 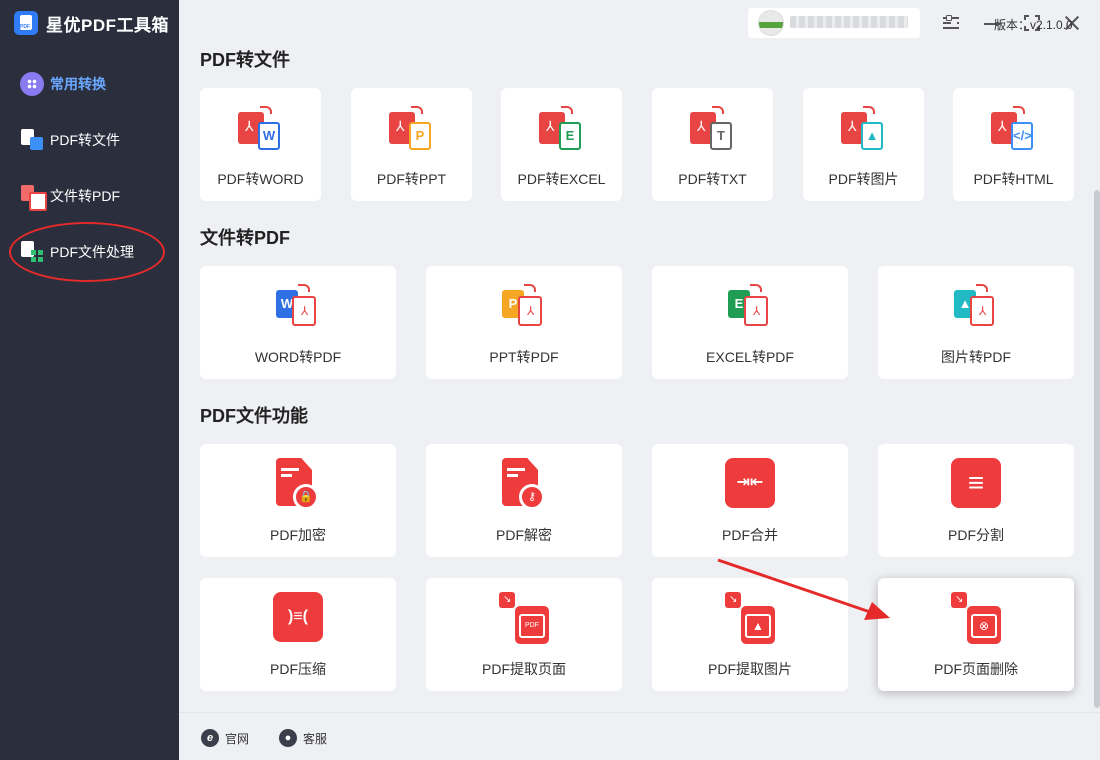 I want to click on card-pdf-to-file: P PDF转PPT, so click(x=411, y=144).